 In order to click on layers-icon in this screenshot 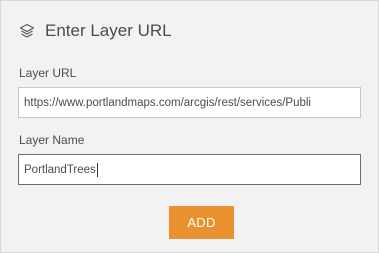, I will do `click(27, 31)`.